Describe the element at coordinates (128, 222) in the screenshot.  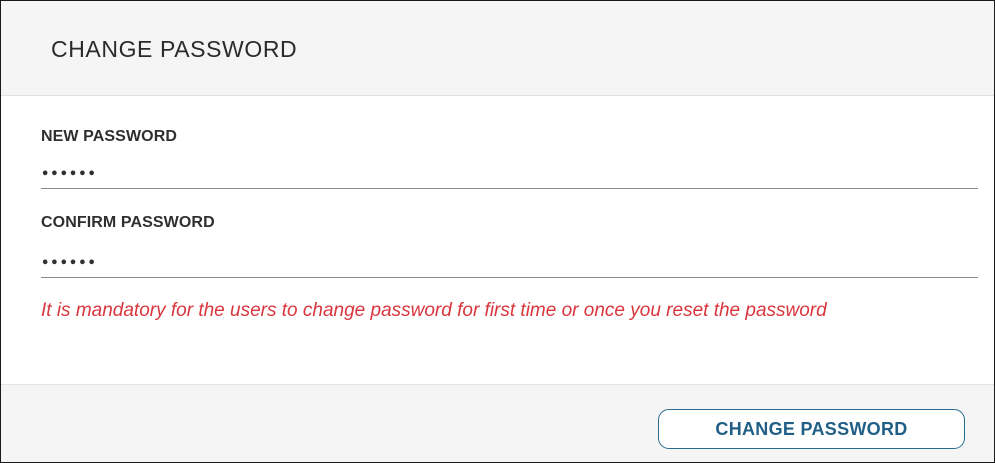
I see `confirm-password-label: CONFIRM PASSWORD` at that location.